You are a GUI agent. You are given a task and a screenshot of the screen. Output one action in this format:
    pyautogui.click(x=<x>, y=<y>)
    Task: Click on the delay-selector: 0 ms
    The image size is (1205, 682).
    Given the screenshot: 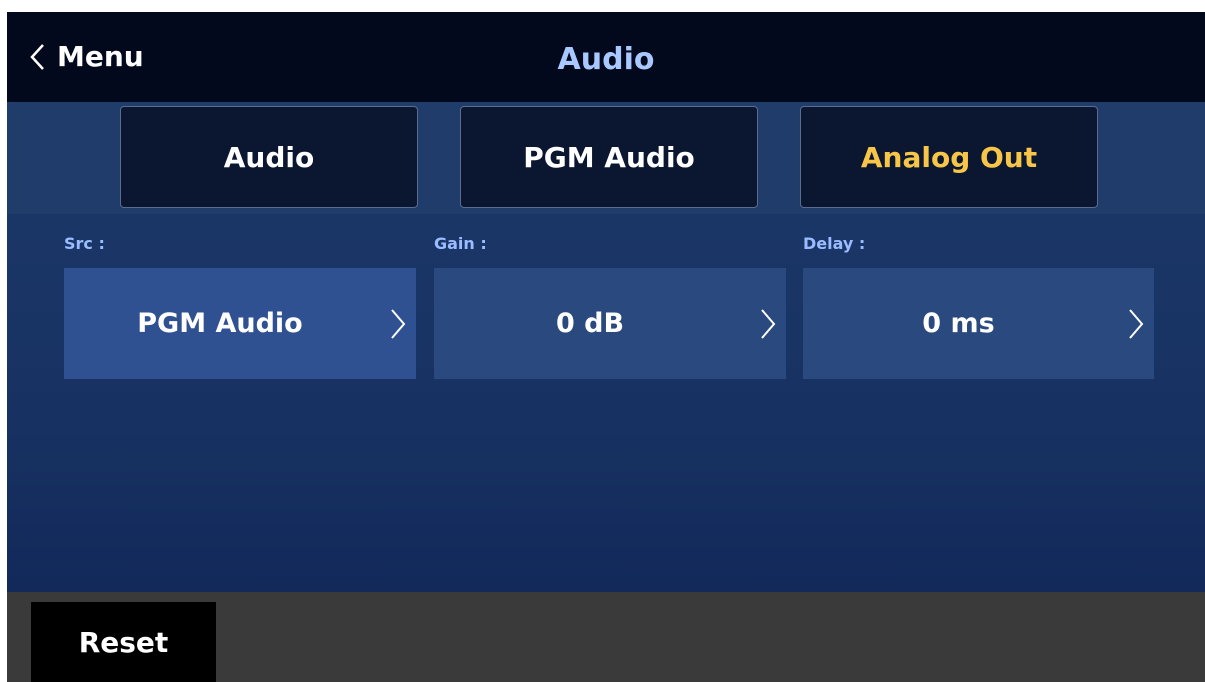 What is the action you would take?
    pyautogui.click(x=978, y=323)
    